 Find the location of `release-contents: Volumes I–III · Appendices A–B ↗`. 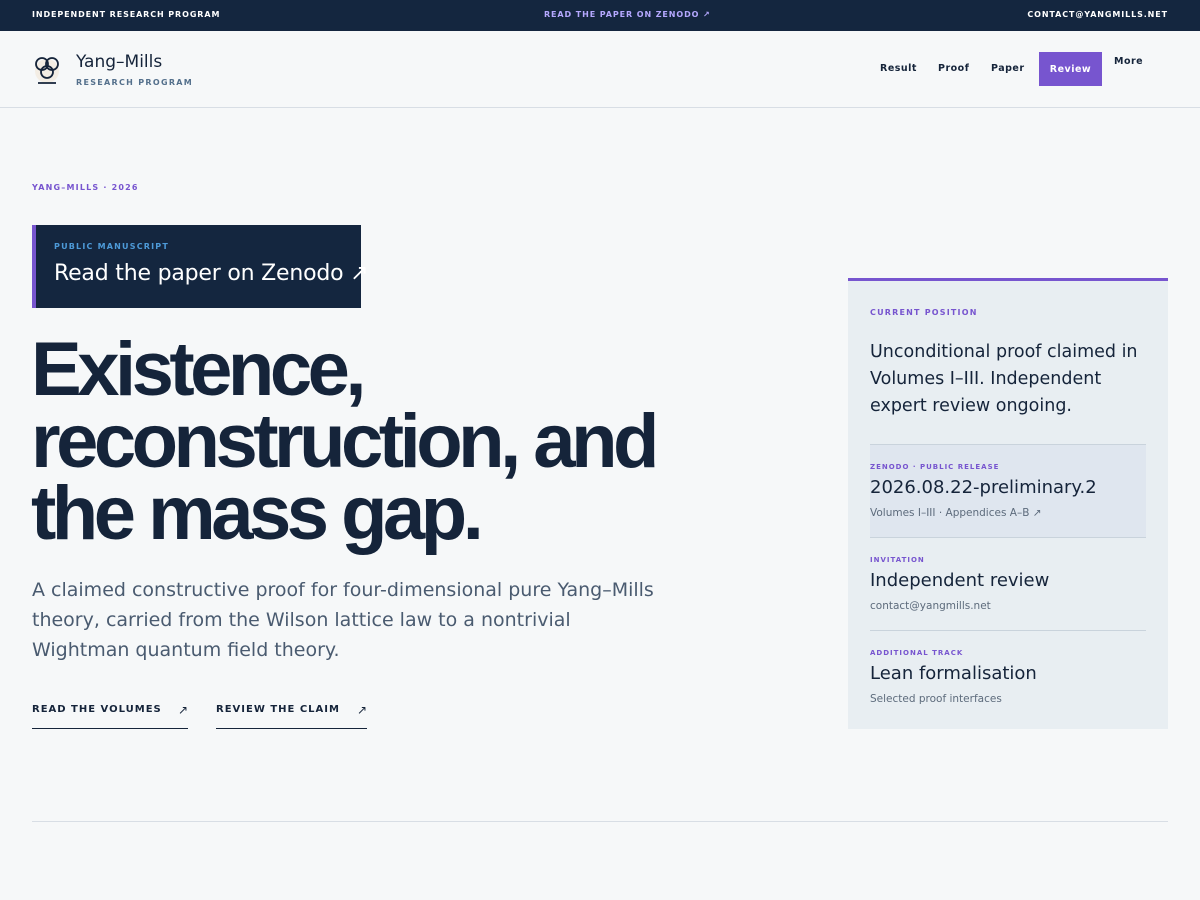

release-contents: Volumes I–III · Appendices A–B ↗ is located at coordinates (956, 513).